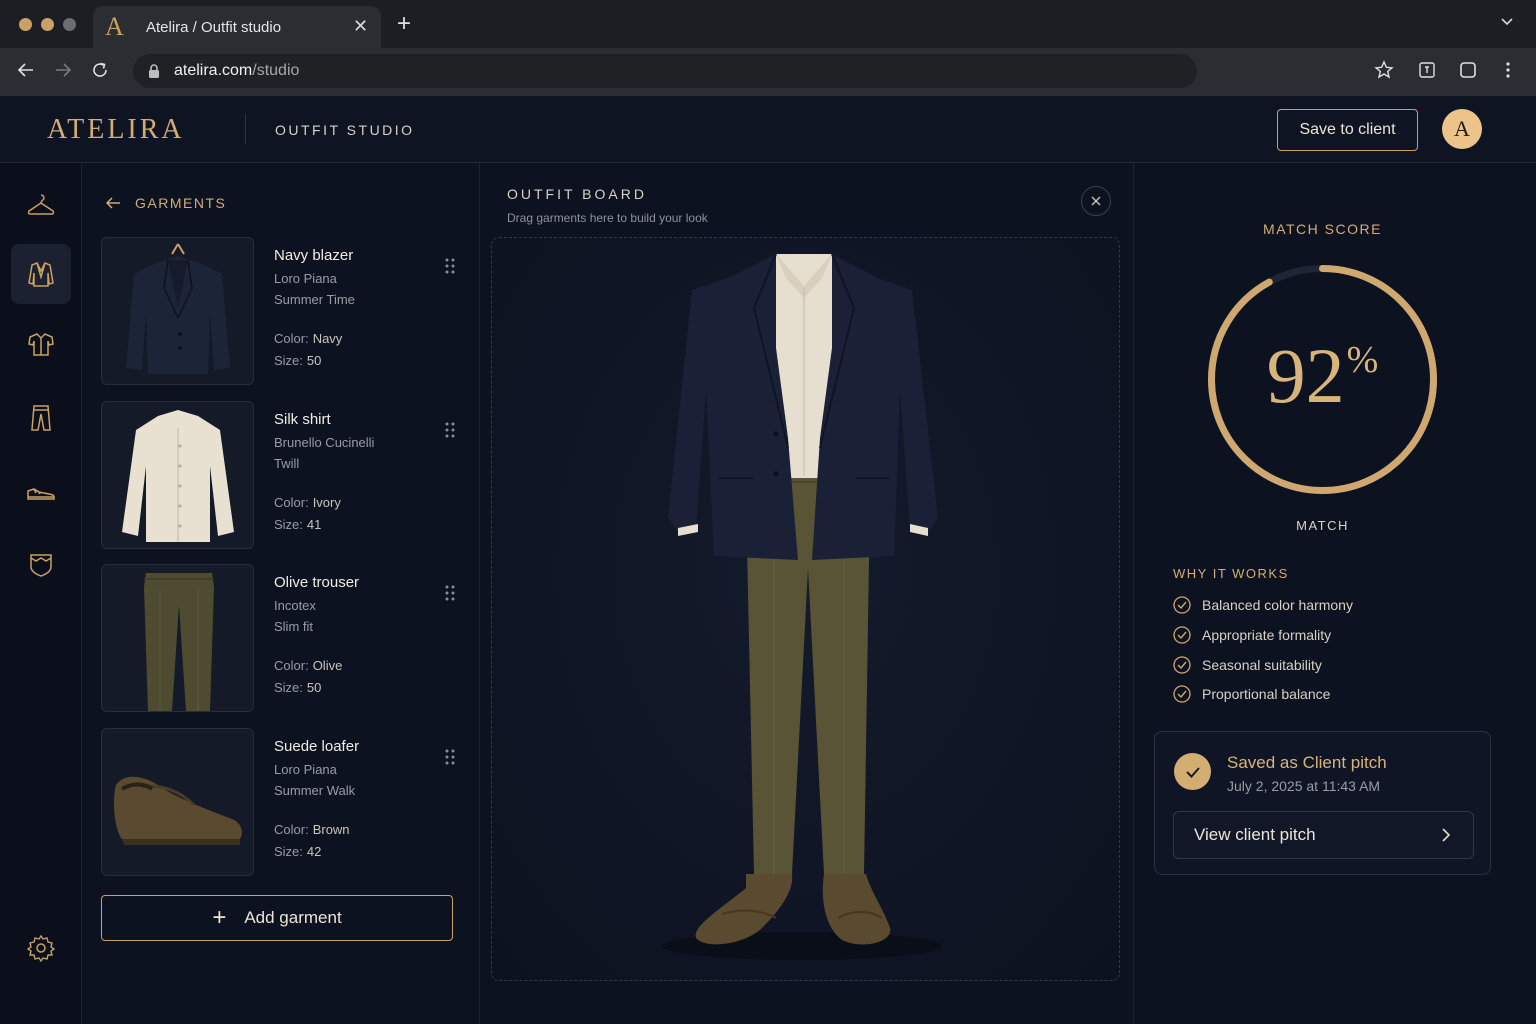 This screenshot has height=1024, width=1536. What do you see at coordinates (768, 129) in the screenshot?
I see `app-header: ATELIRA OUTFIT STUDIO Save to client A` at bounding box center [768, 129].